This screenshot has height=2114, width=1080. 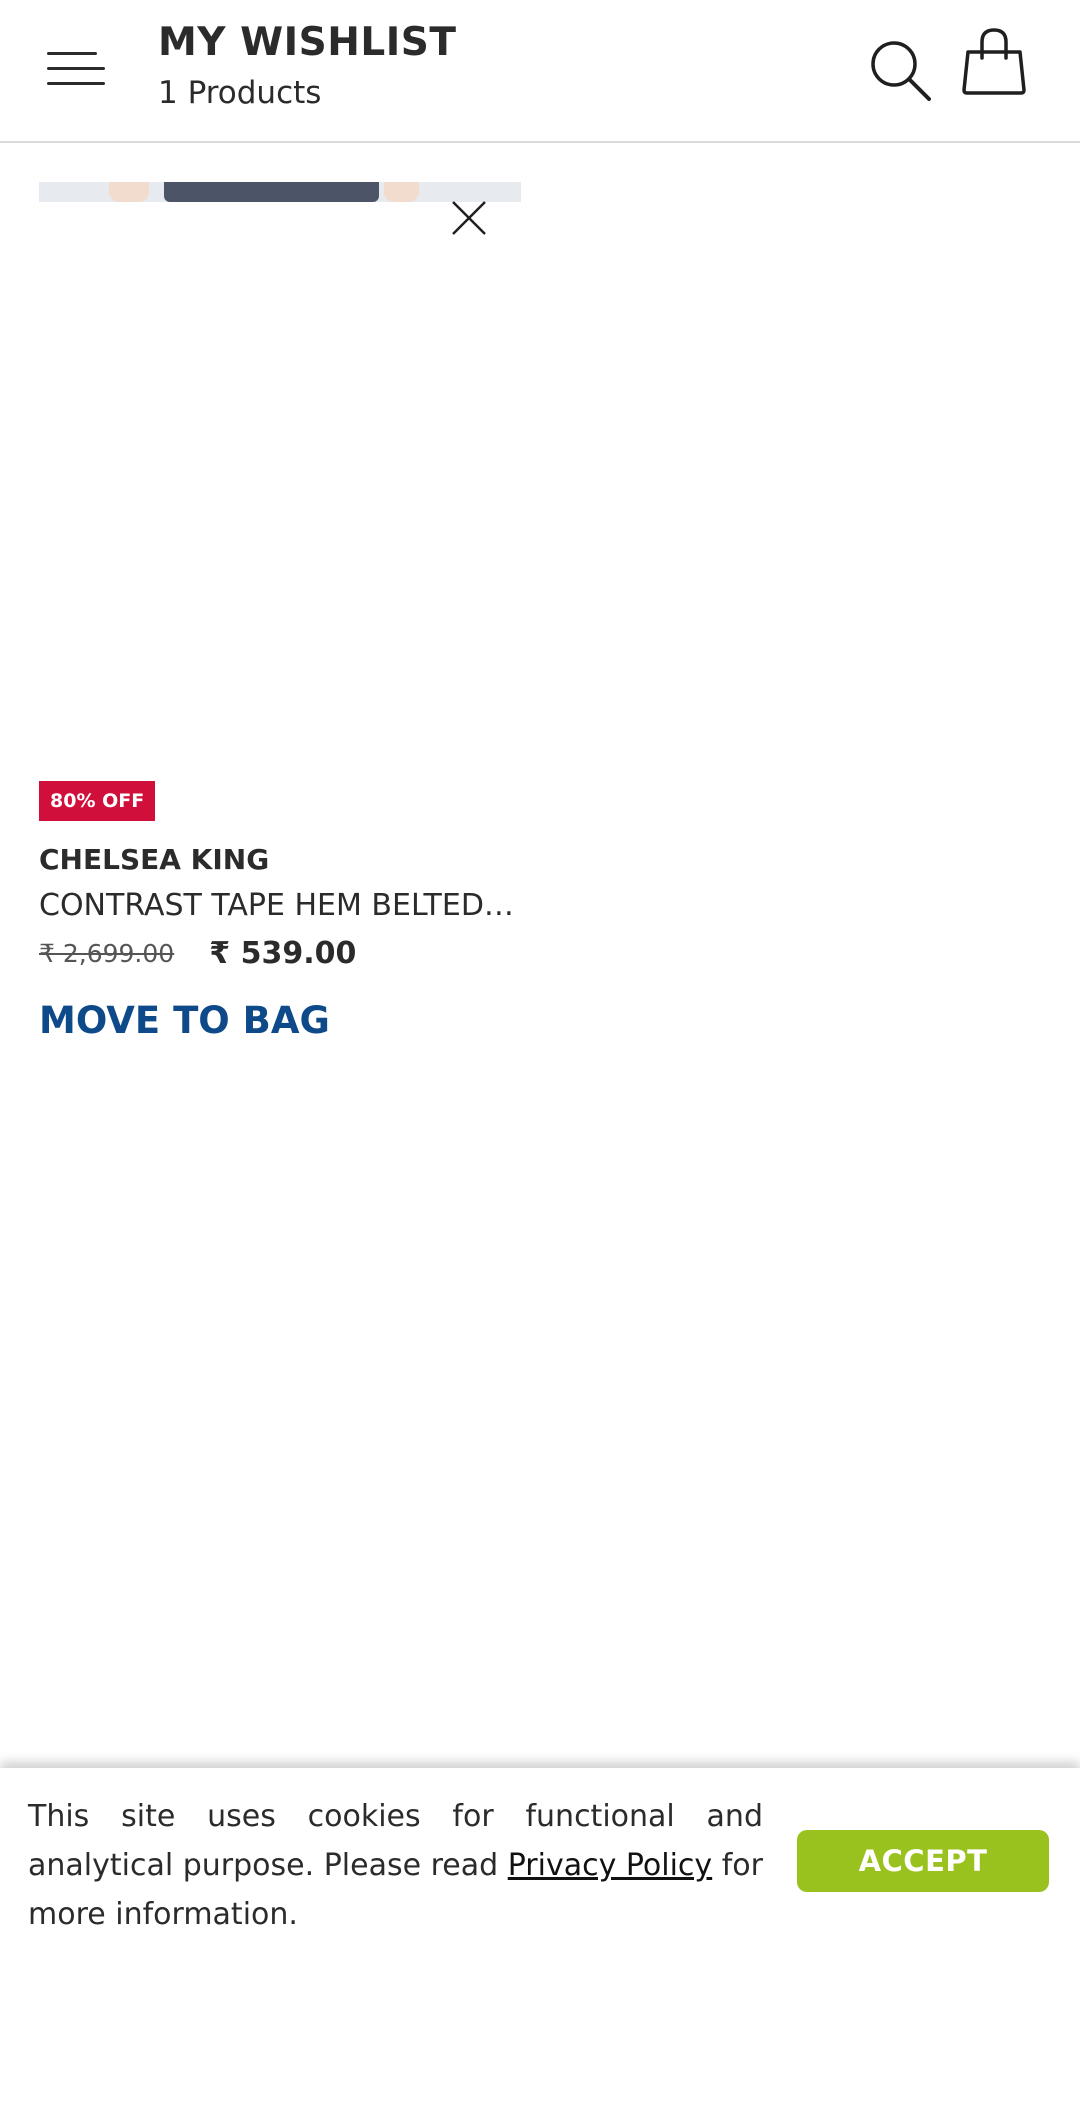 What do you see at coordinates (610, 1865) in the screenshot?
I see `privacy-policy-link: Privacy Policy` at bounding box center [610, 1865].